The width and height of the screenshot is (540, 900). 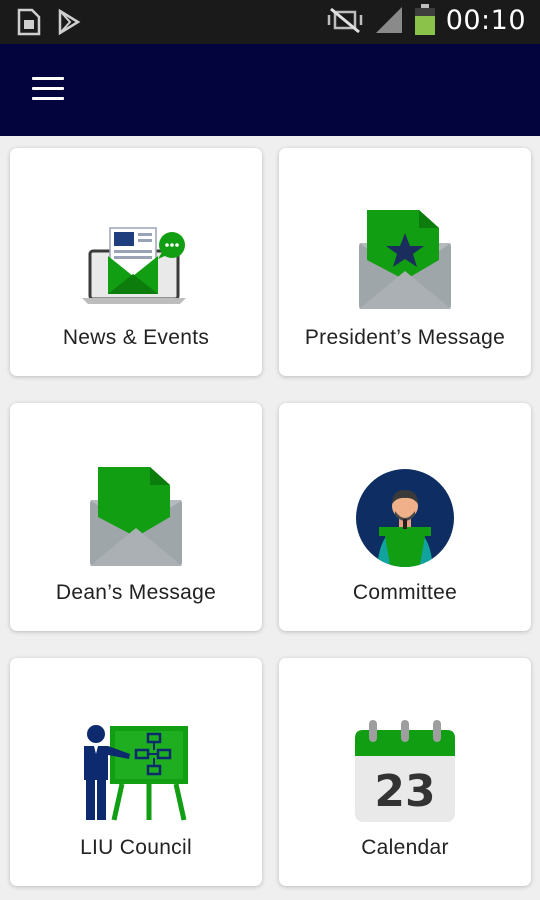 I want to click on tile-deans-message: Dean’s Message, so click(x=136, y=517).